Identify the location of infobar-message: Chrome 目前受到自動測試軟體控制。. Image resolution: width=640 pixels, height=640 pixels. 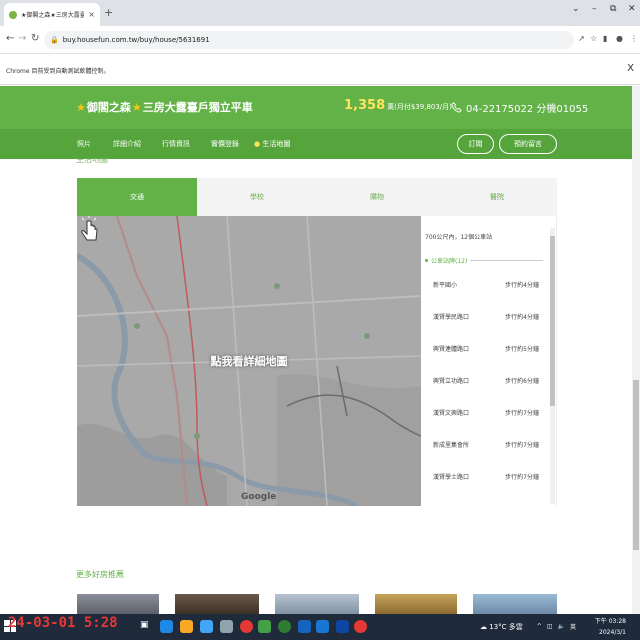
(58, 71).